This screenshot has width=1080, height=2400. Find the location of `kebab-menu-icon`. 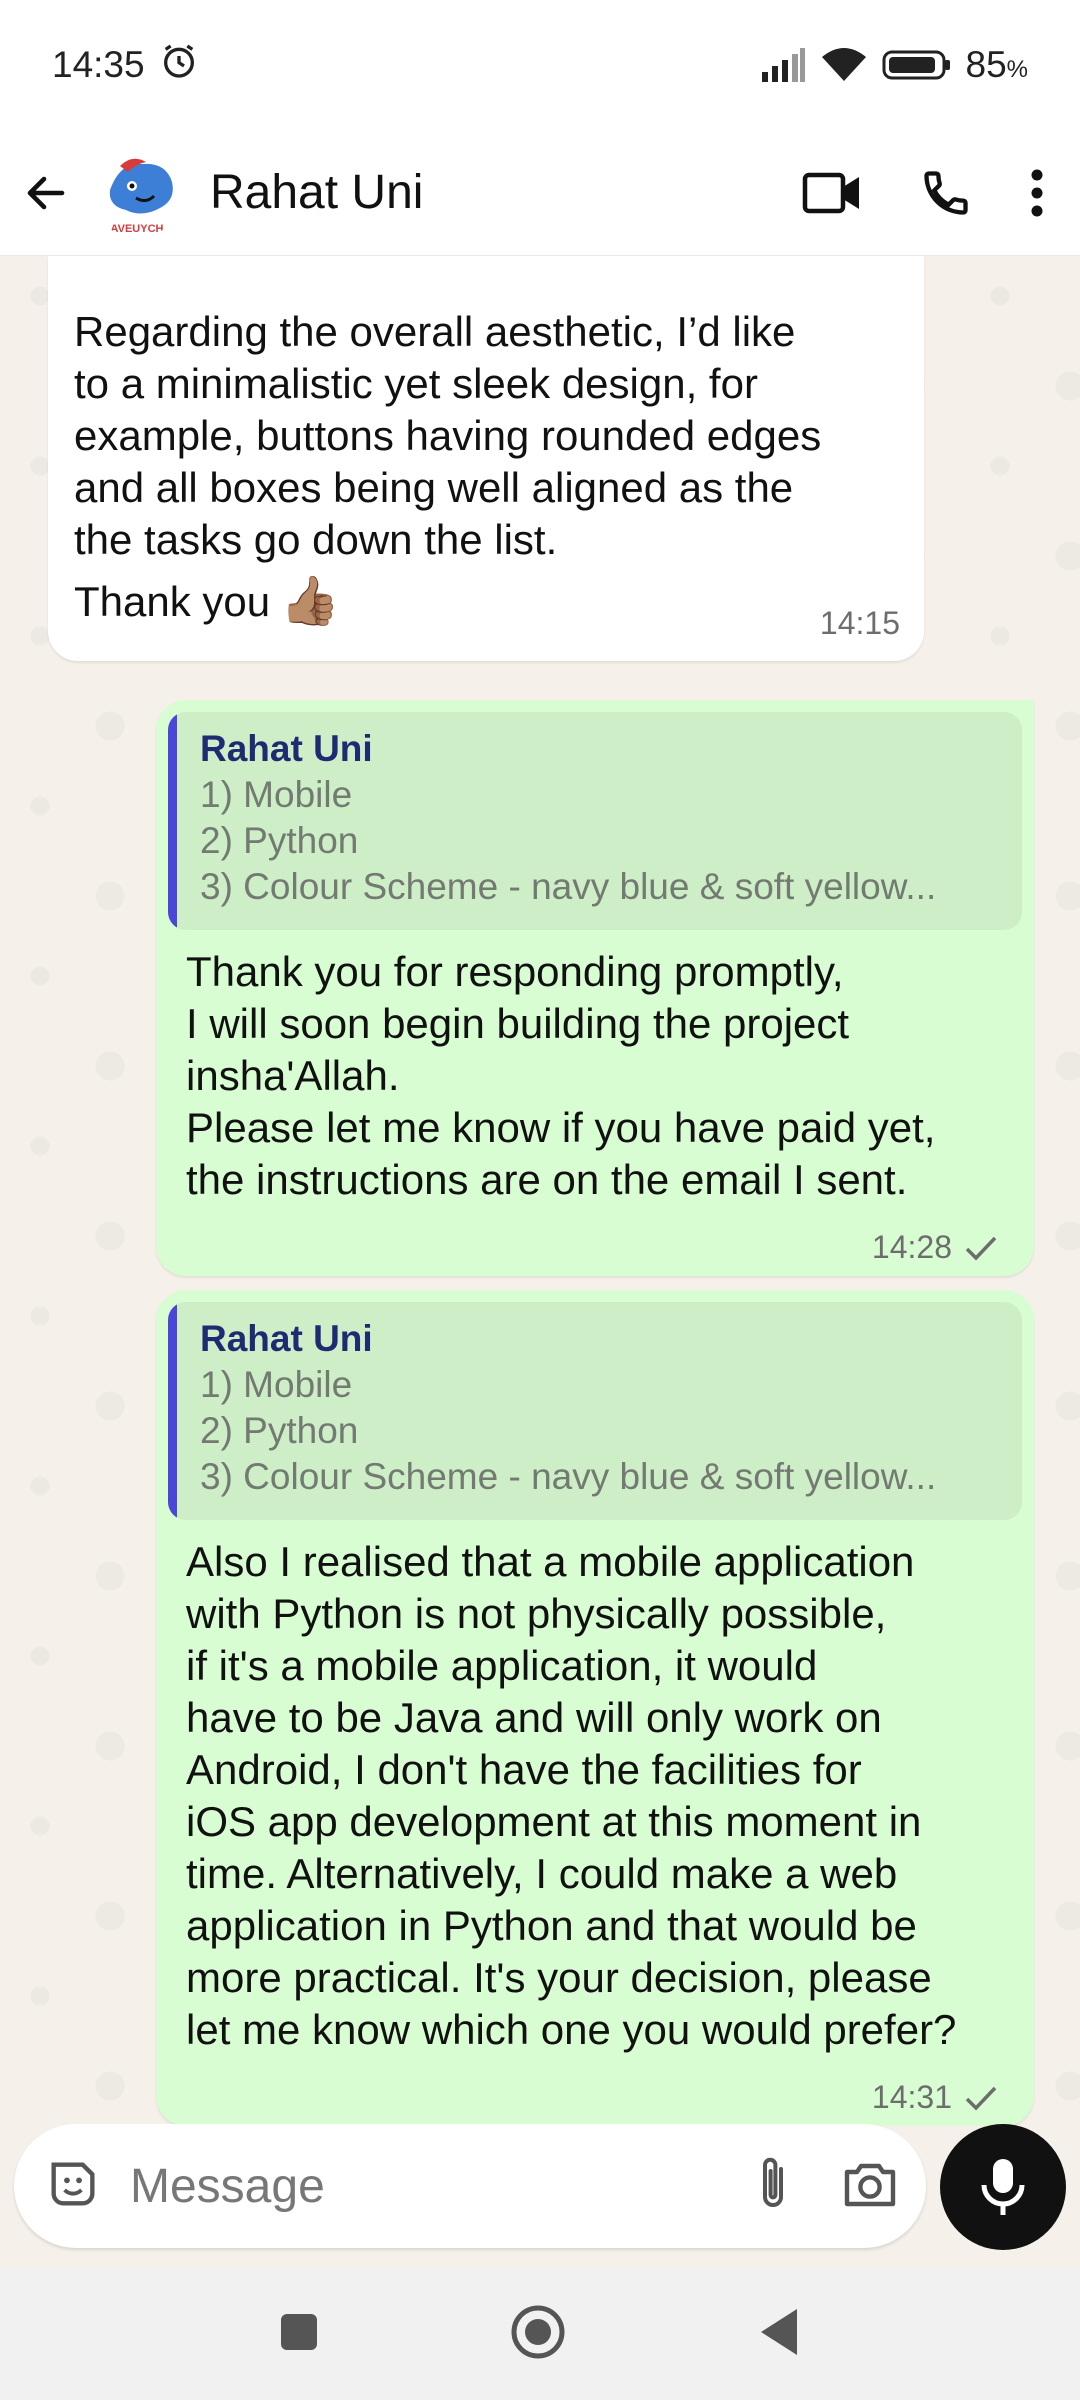

kebab-menu-icon is located at coordinates (1037, 192).